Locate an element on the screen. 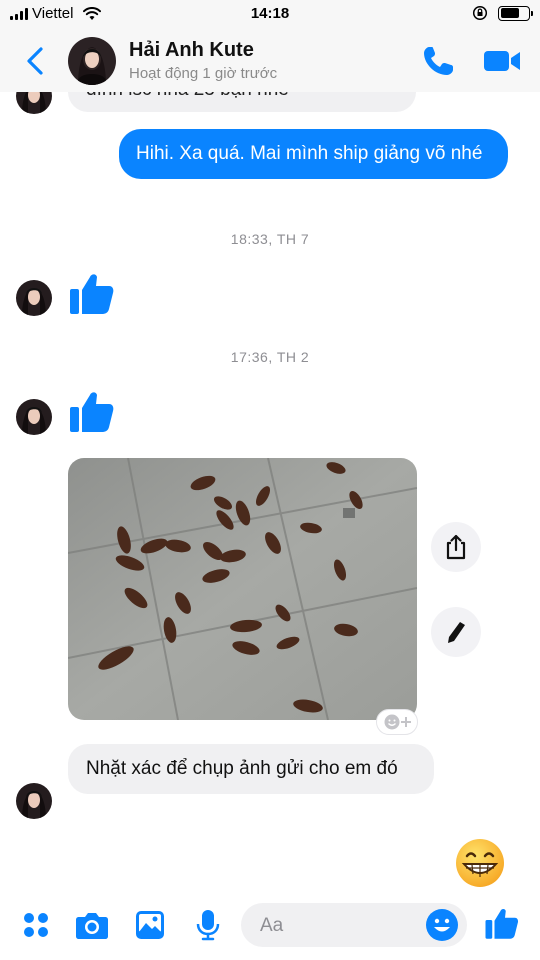 The width and height of the screenshot is (540, 960). contact-avatar is located at coordinates (92, 61).